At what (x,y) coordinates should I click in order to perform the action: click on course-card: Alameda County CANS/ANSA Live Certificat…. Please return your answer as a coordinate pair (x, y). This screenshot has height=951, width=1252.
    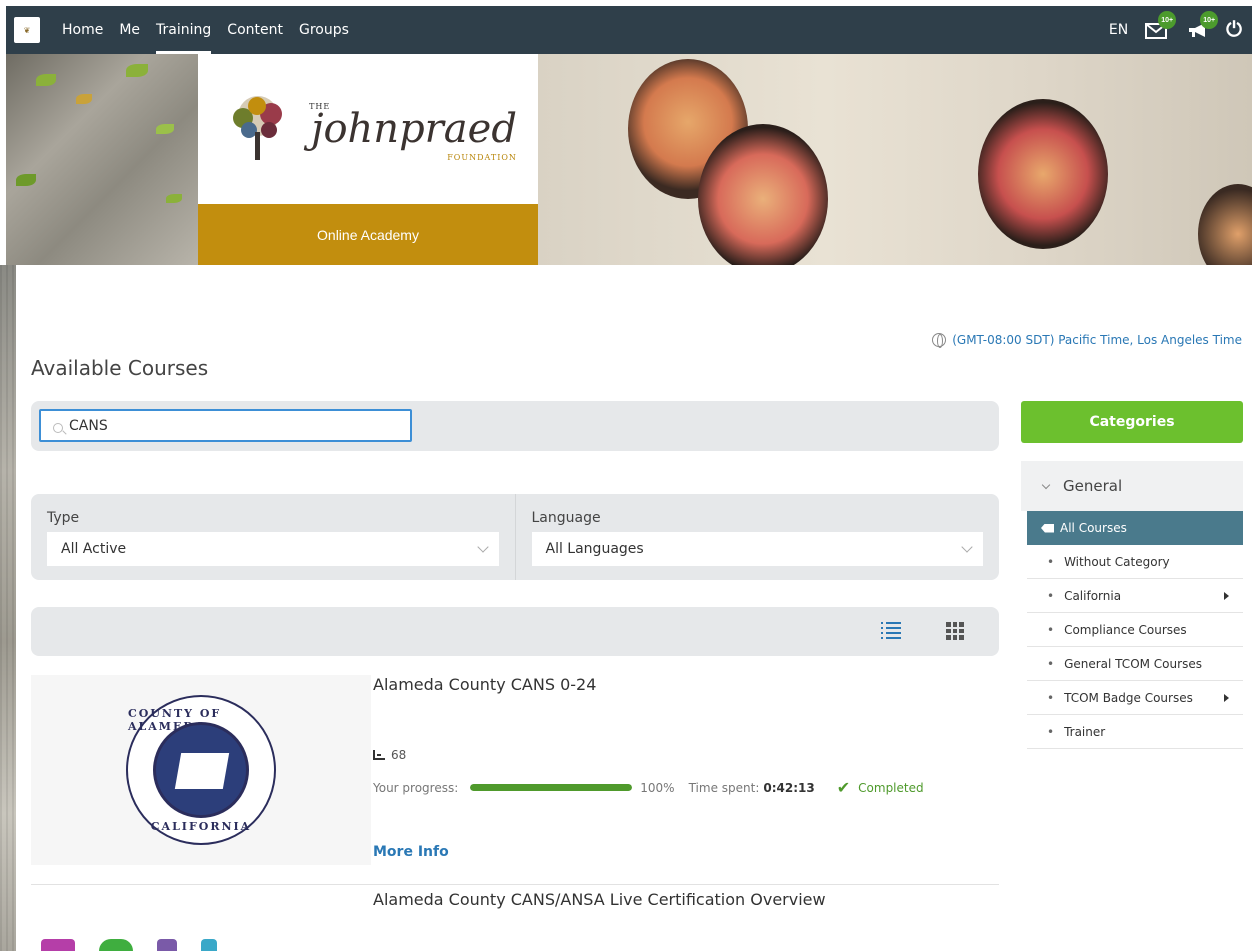
    Looking at the image, I should click on (515, 918).